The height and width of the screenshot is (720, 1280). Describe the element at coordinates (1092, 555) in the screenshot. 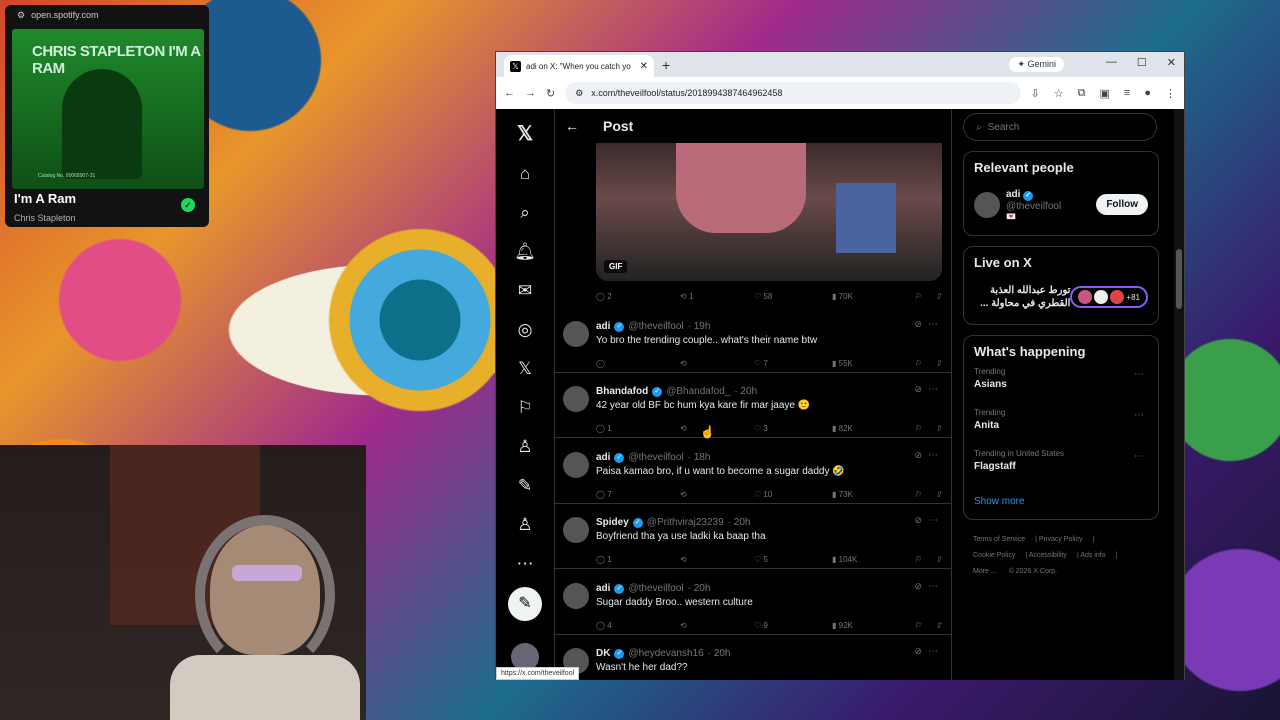

I see `footer-link: Ads info` at that location.